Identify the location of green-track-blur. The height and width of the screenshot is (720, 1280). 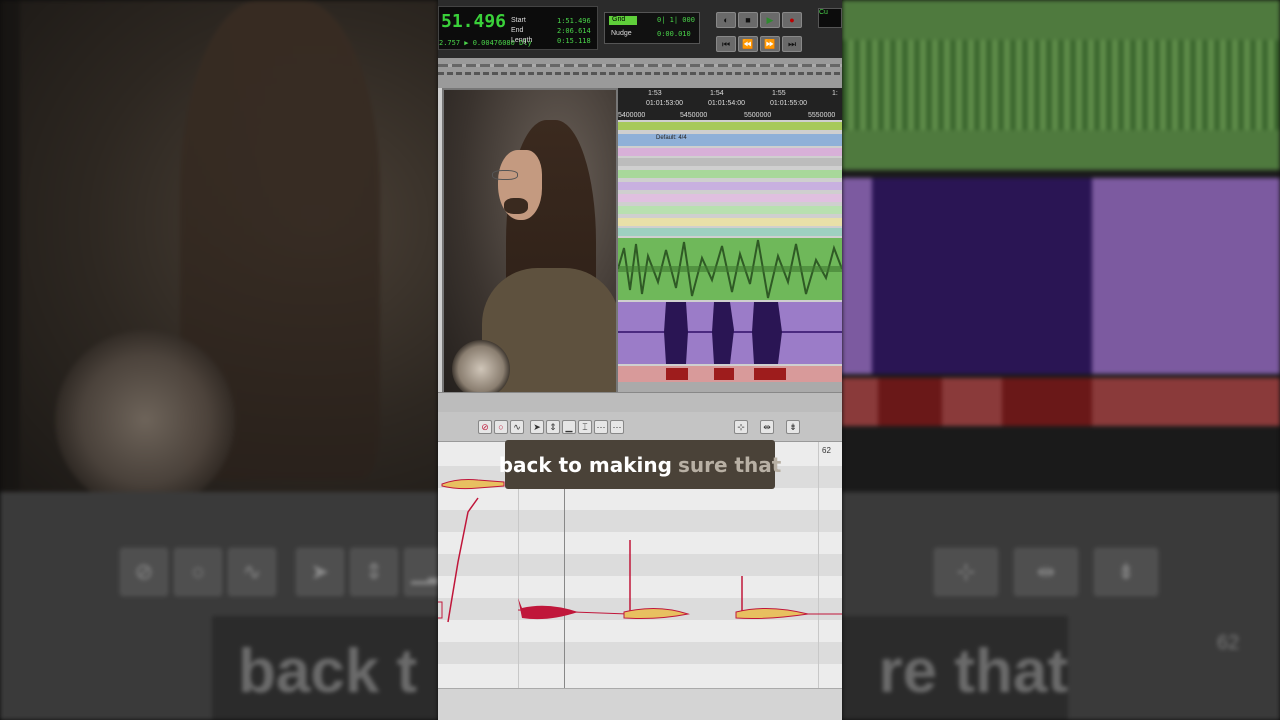
(1061, 85).